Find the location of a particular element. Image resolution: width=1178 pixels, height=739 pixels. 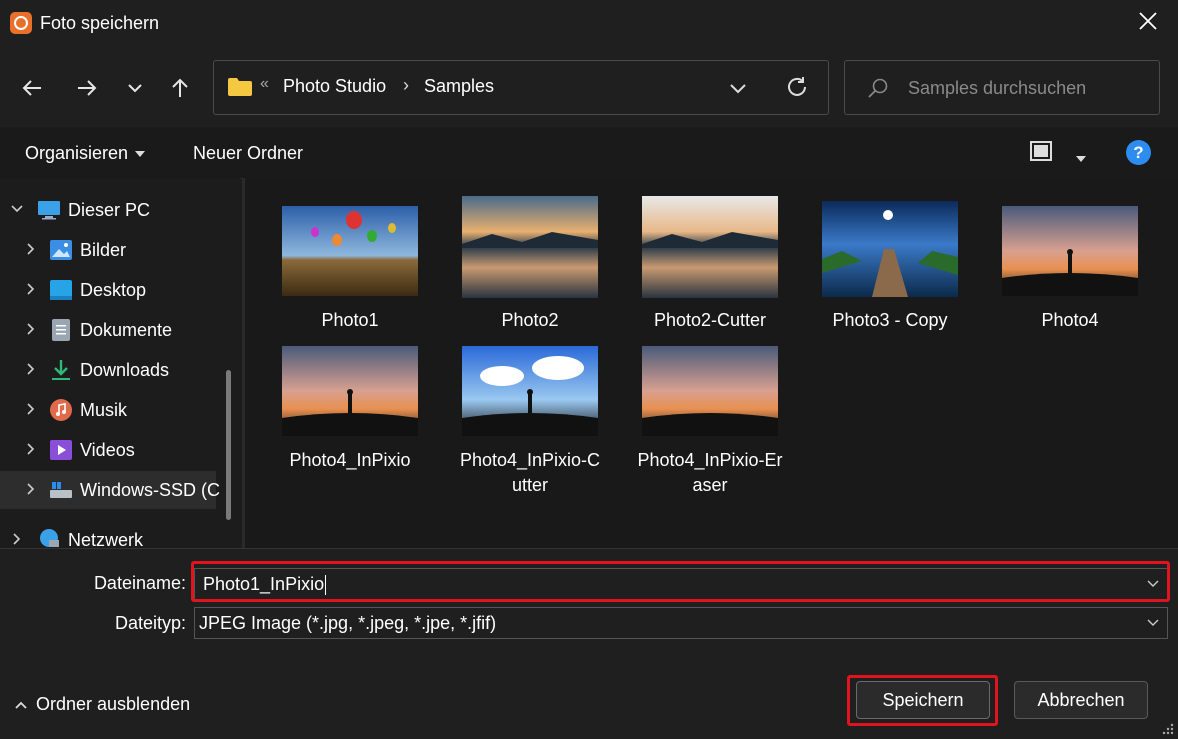

back-button is located at coordinates (32, 88).